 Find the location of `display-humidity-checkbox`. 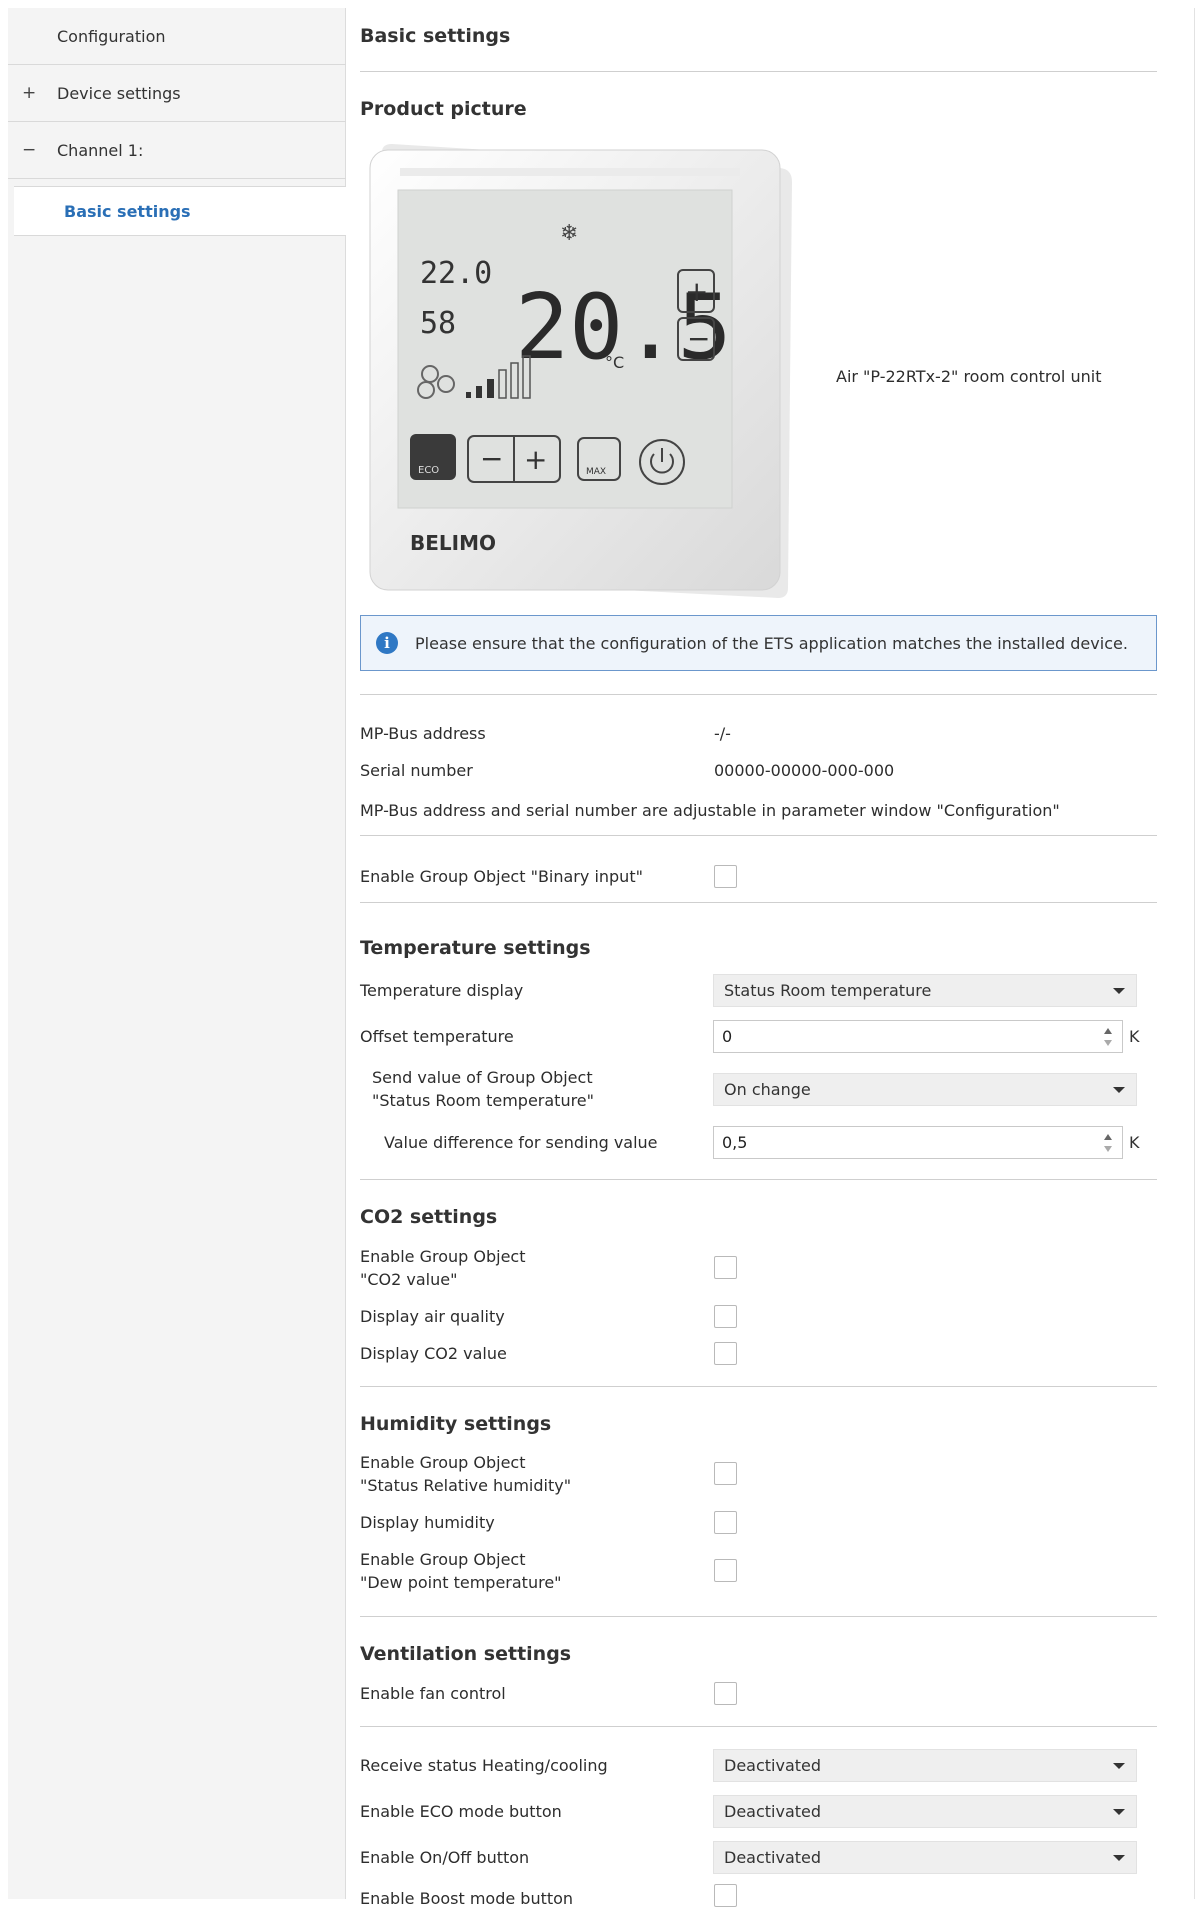

display-humidity-checkbox is located at coordinates (725, 1522).